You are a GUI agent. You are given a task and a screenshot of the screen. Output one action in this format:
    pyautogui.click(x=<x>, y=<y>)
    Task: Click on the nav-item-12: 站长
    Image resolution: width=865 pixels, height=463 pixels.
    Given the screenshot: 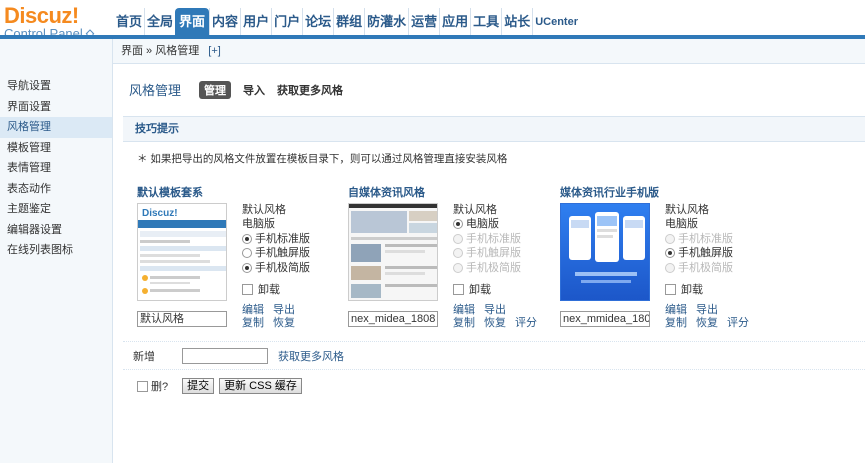 What is the action you would take?
    pyautogui.click(x=516, y=22)
    